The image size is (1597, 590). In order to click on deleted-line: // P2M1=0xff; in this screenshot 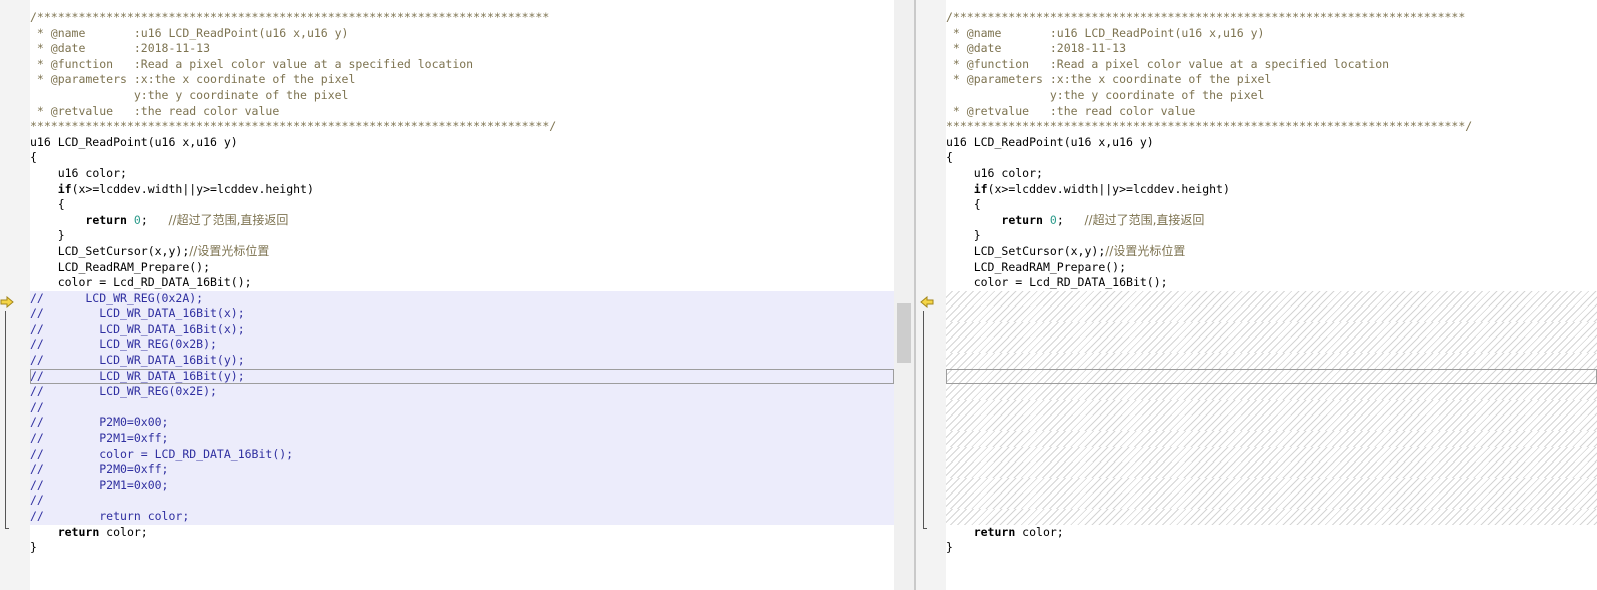, I will do `click(462, 439)`.